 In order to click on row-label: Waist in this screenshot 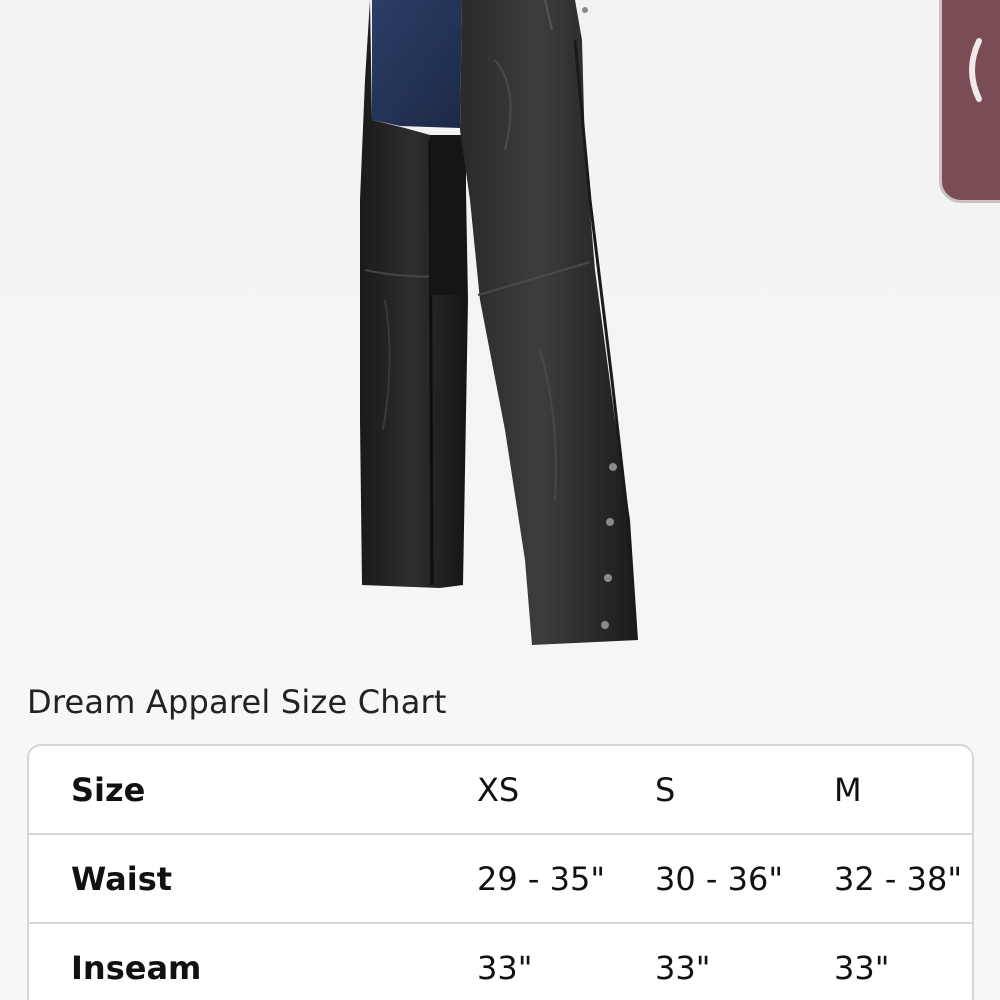, I will do `click(122, 879)`.